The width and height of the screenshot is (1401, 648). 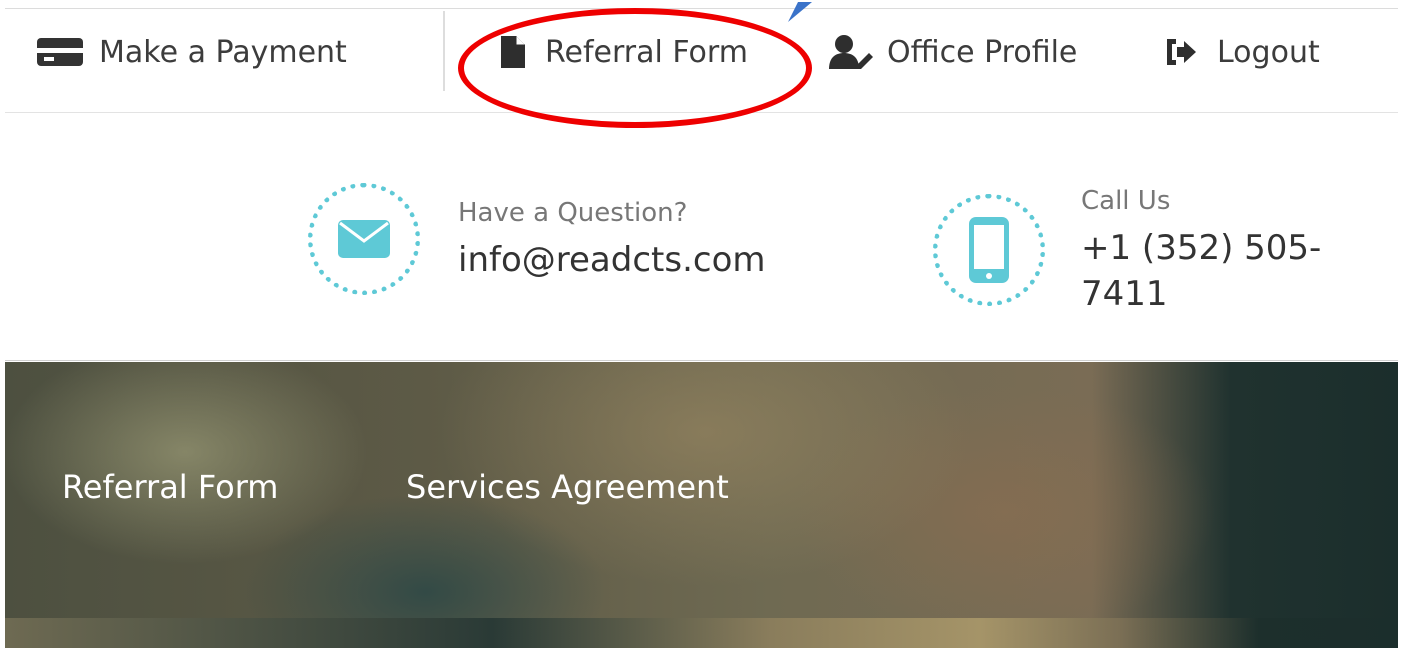 I want to click on window-top-edge, so click(x=700, y=4).